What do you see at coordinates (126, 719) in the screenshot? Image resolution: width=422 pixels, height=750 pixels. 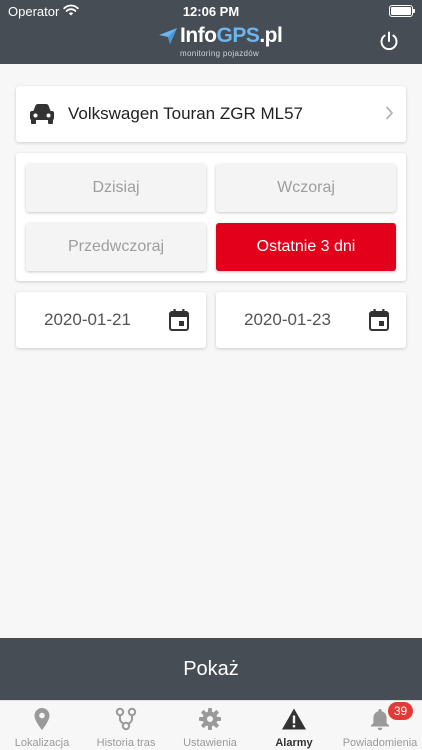 I see `route-icon` at bounding box center [126, 719].